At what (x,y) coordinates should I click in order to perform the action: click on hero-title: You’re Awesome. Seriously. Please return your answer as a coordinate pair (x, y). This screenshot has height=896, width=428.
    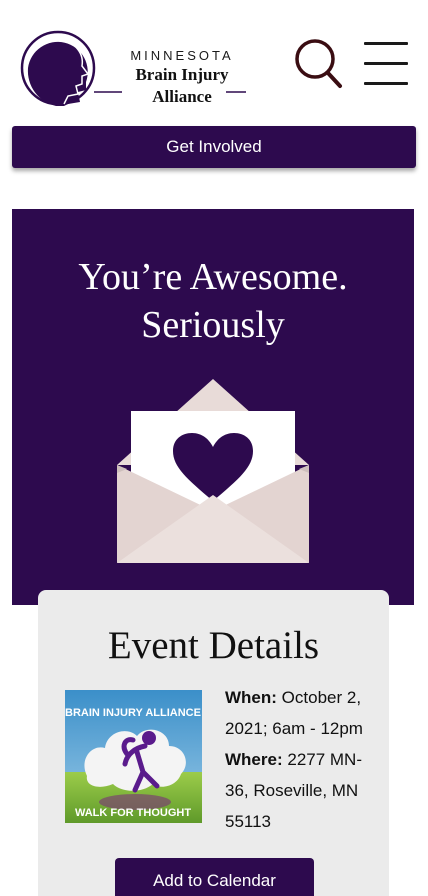
    Looking at the image, I should click on (213, 301).